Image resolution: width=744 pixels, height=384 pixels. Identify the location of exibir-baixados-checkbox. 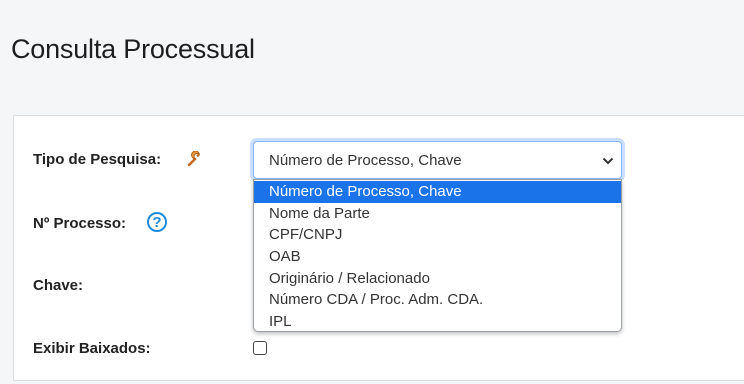
(260, 348).